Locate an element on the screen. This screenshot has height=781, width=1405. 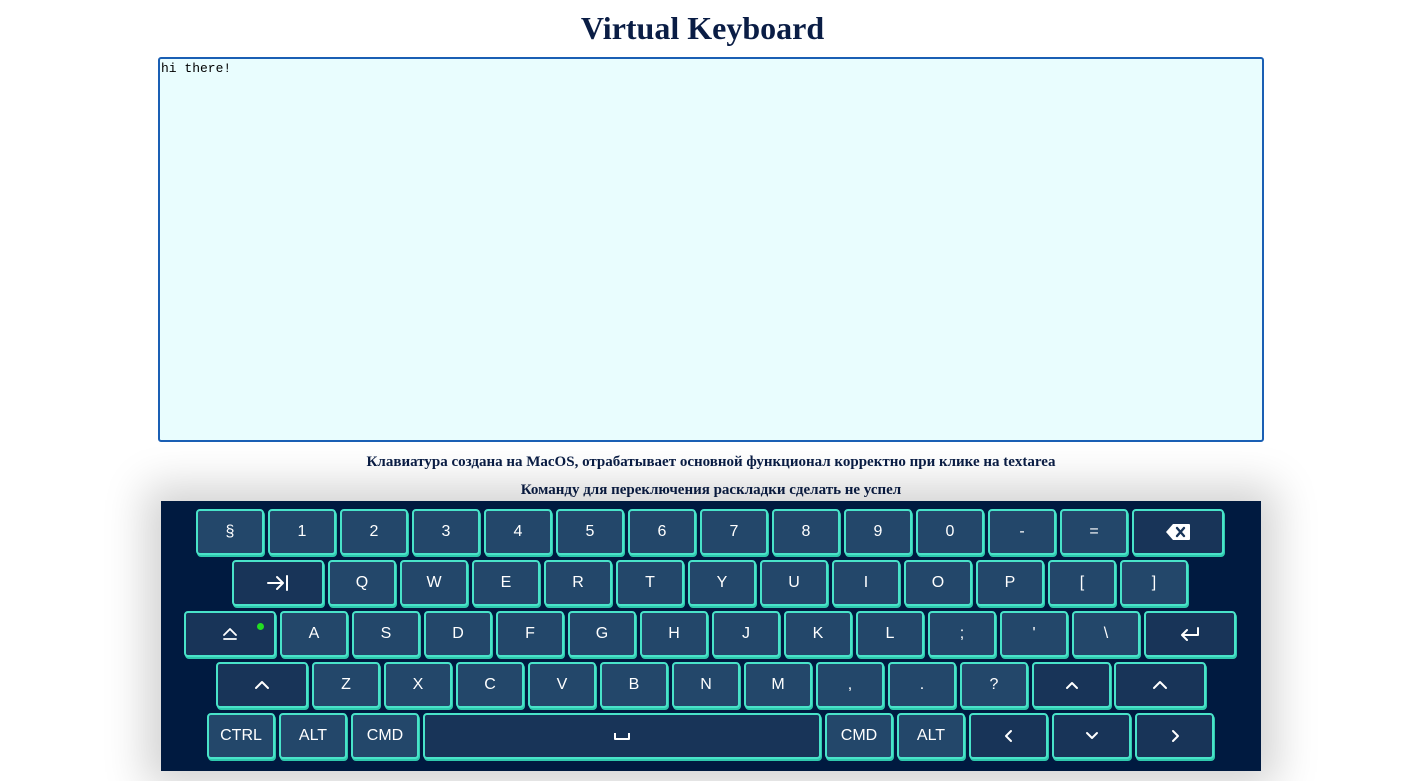
key-n: N is located at coordinates (706, 685).